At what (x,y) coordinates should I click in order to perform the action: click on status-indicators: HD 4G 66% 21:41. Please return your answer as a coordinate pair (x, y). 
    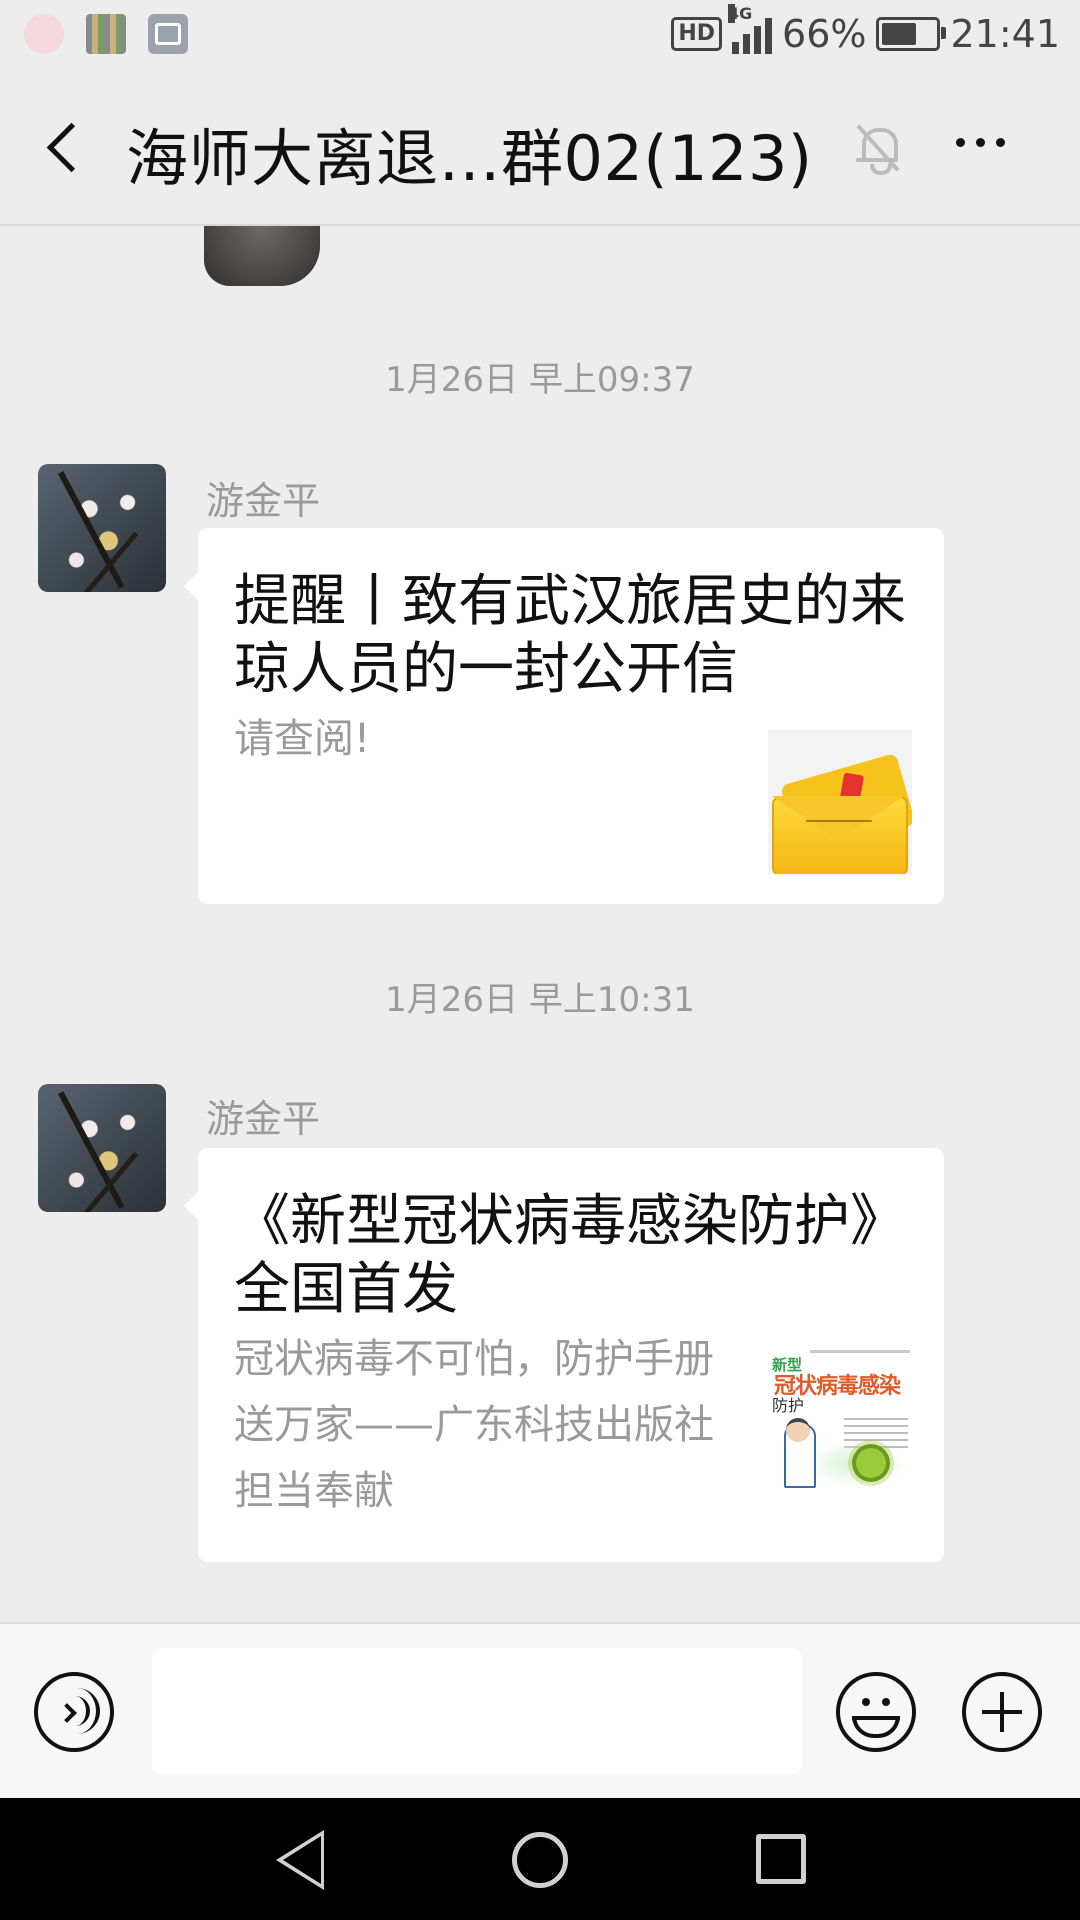
    Looking at the image, I should click on (865, 30).